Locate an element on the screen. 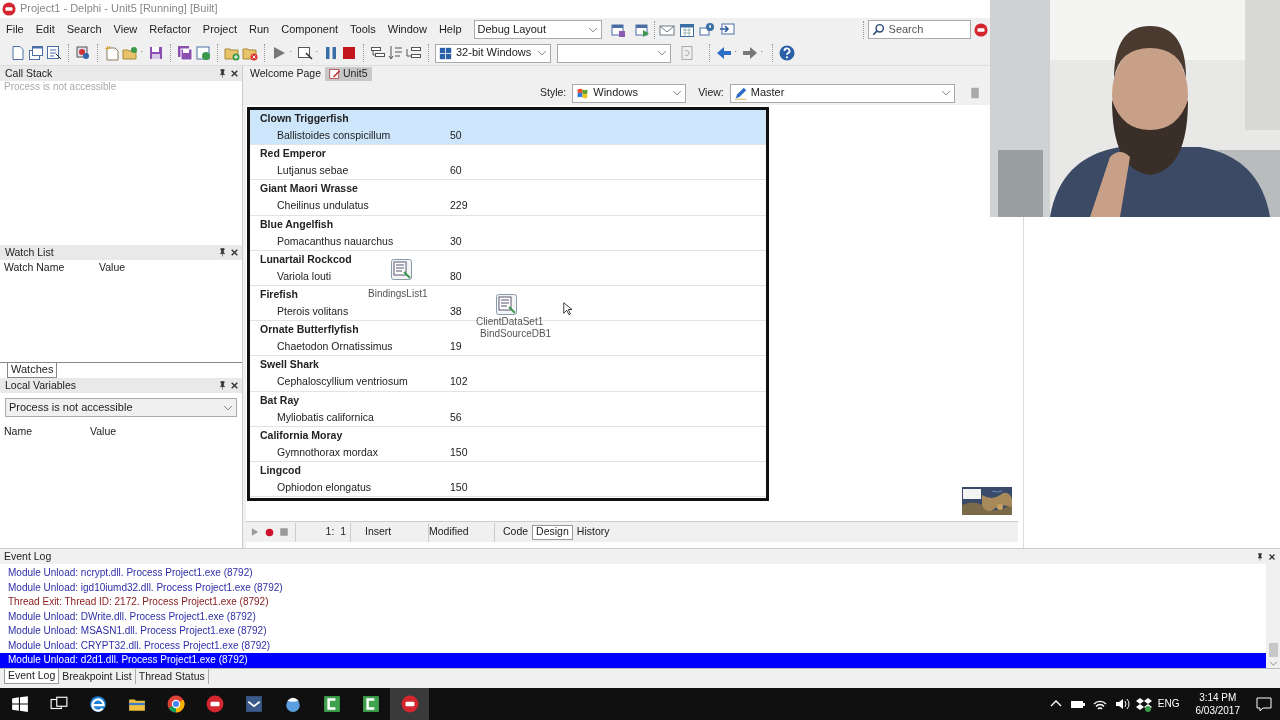  step-out-icon is located at coordinates (414, 53).